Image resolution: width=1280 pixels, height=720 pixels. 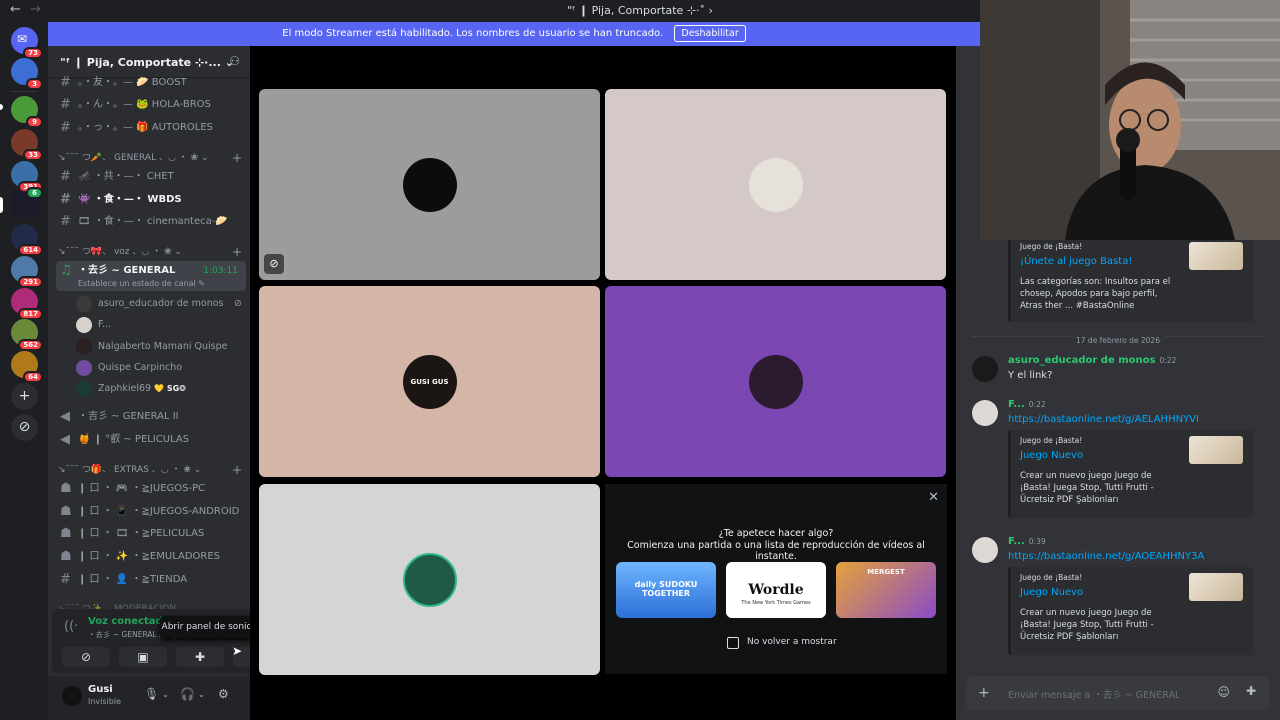 What do you see at coordinates (151, 580) in the screenshot?
I see `channel-tienda: # ❙ 口 ・ 👤 ・≧TIENDA` at bounding box center [151, 580].